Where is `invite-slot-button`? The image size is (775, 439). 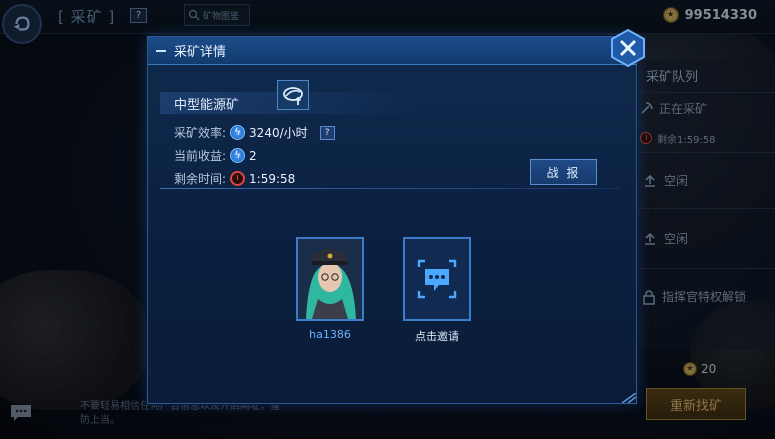
invite-slot-button is located at coordinates (437, 279).